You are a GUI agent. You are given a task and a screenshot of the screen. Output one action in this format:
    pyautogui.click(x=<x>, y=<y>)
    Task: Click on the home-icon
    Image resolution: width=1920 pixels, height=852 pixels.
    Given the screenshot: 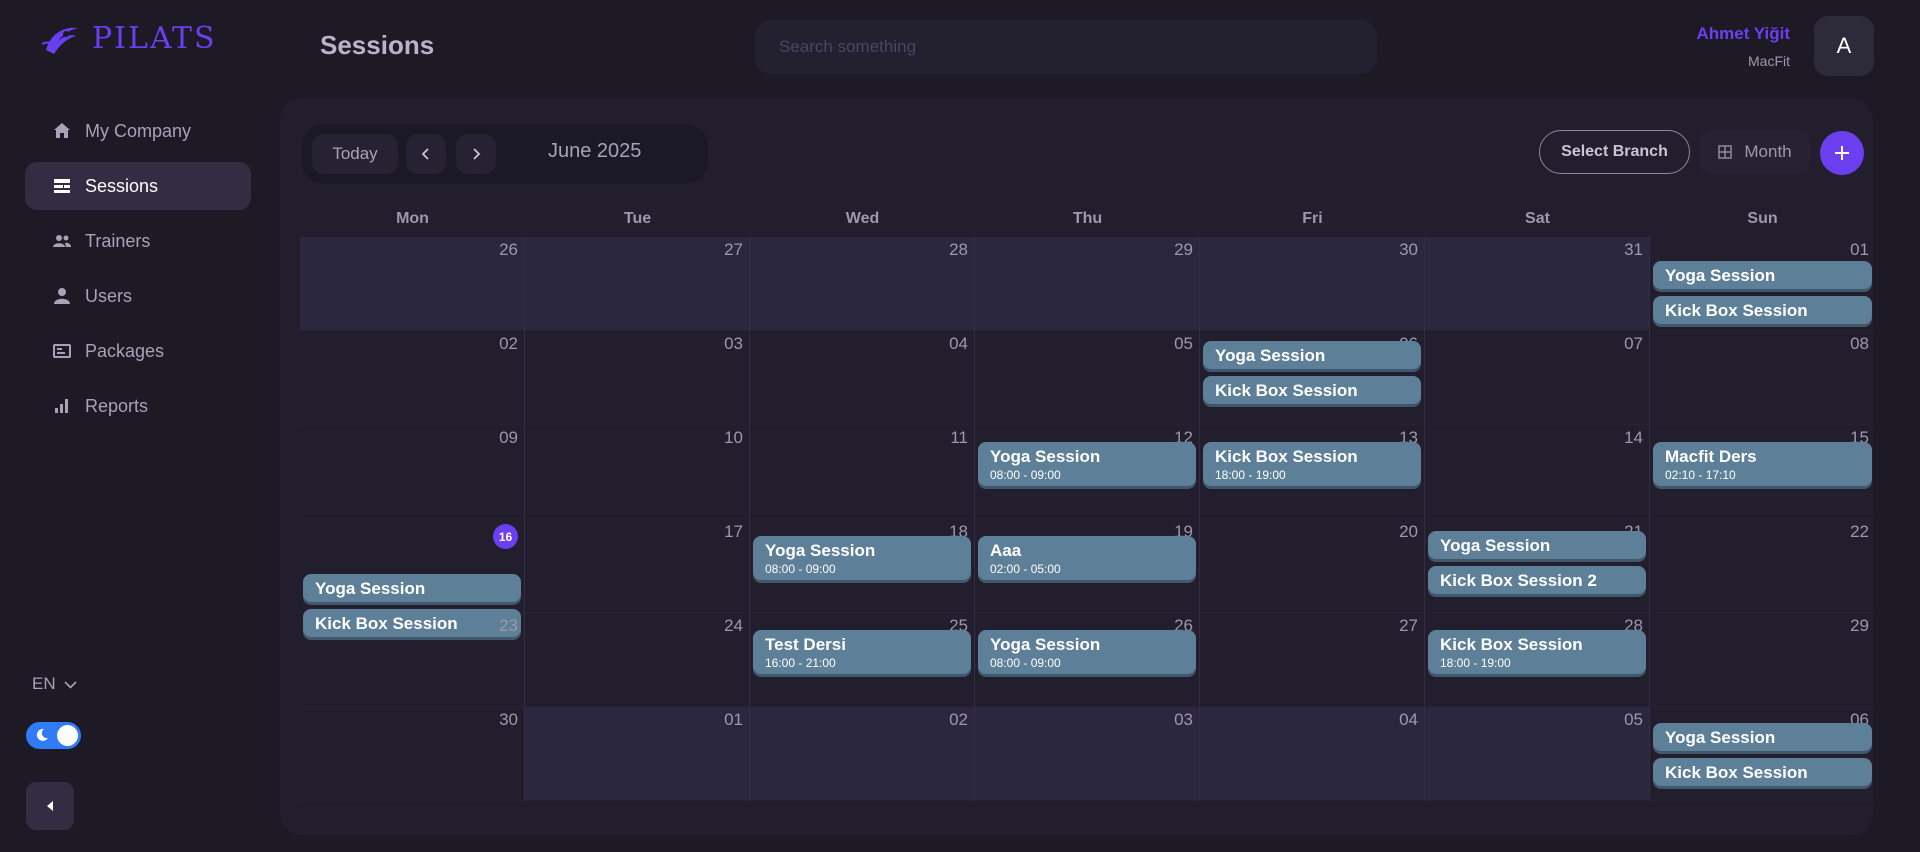 What is the action you would take?
    pyautogui.click(x=62, y=131)
    